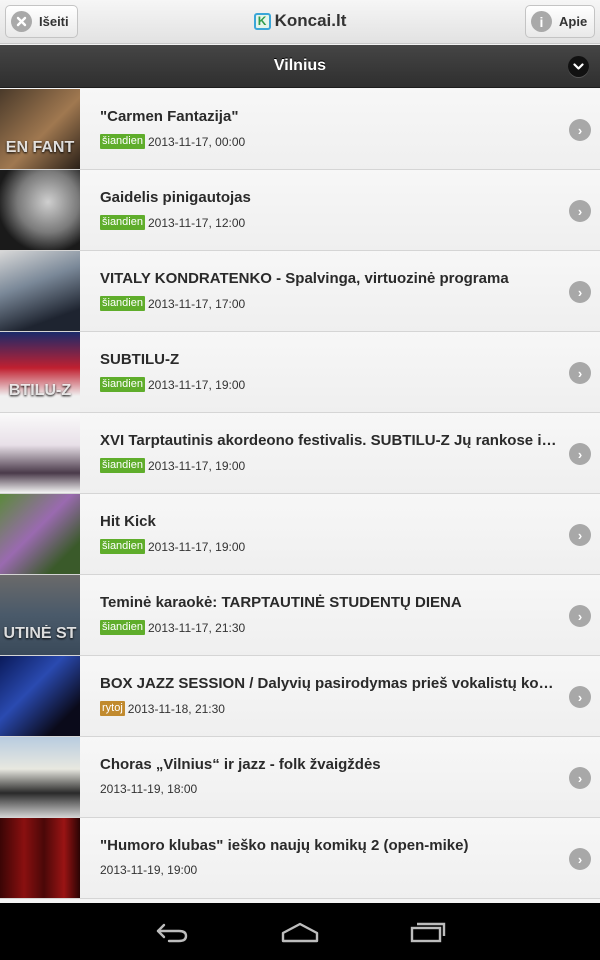  I want to click on app-logo: K Koncai.lt, so click(300, 21).